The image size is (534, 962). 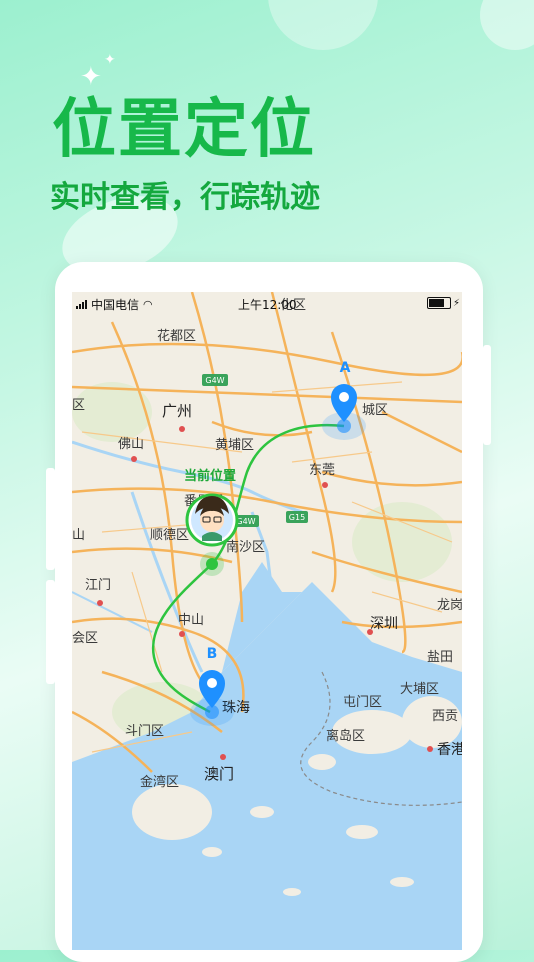 What do you see at coordinates (245, 547) in the screenshot?
I see `place-label: 南沙区` at bounding box center [245, 547].